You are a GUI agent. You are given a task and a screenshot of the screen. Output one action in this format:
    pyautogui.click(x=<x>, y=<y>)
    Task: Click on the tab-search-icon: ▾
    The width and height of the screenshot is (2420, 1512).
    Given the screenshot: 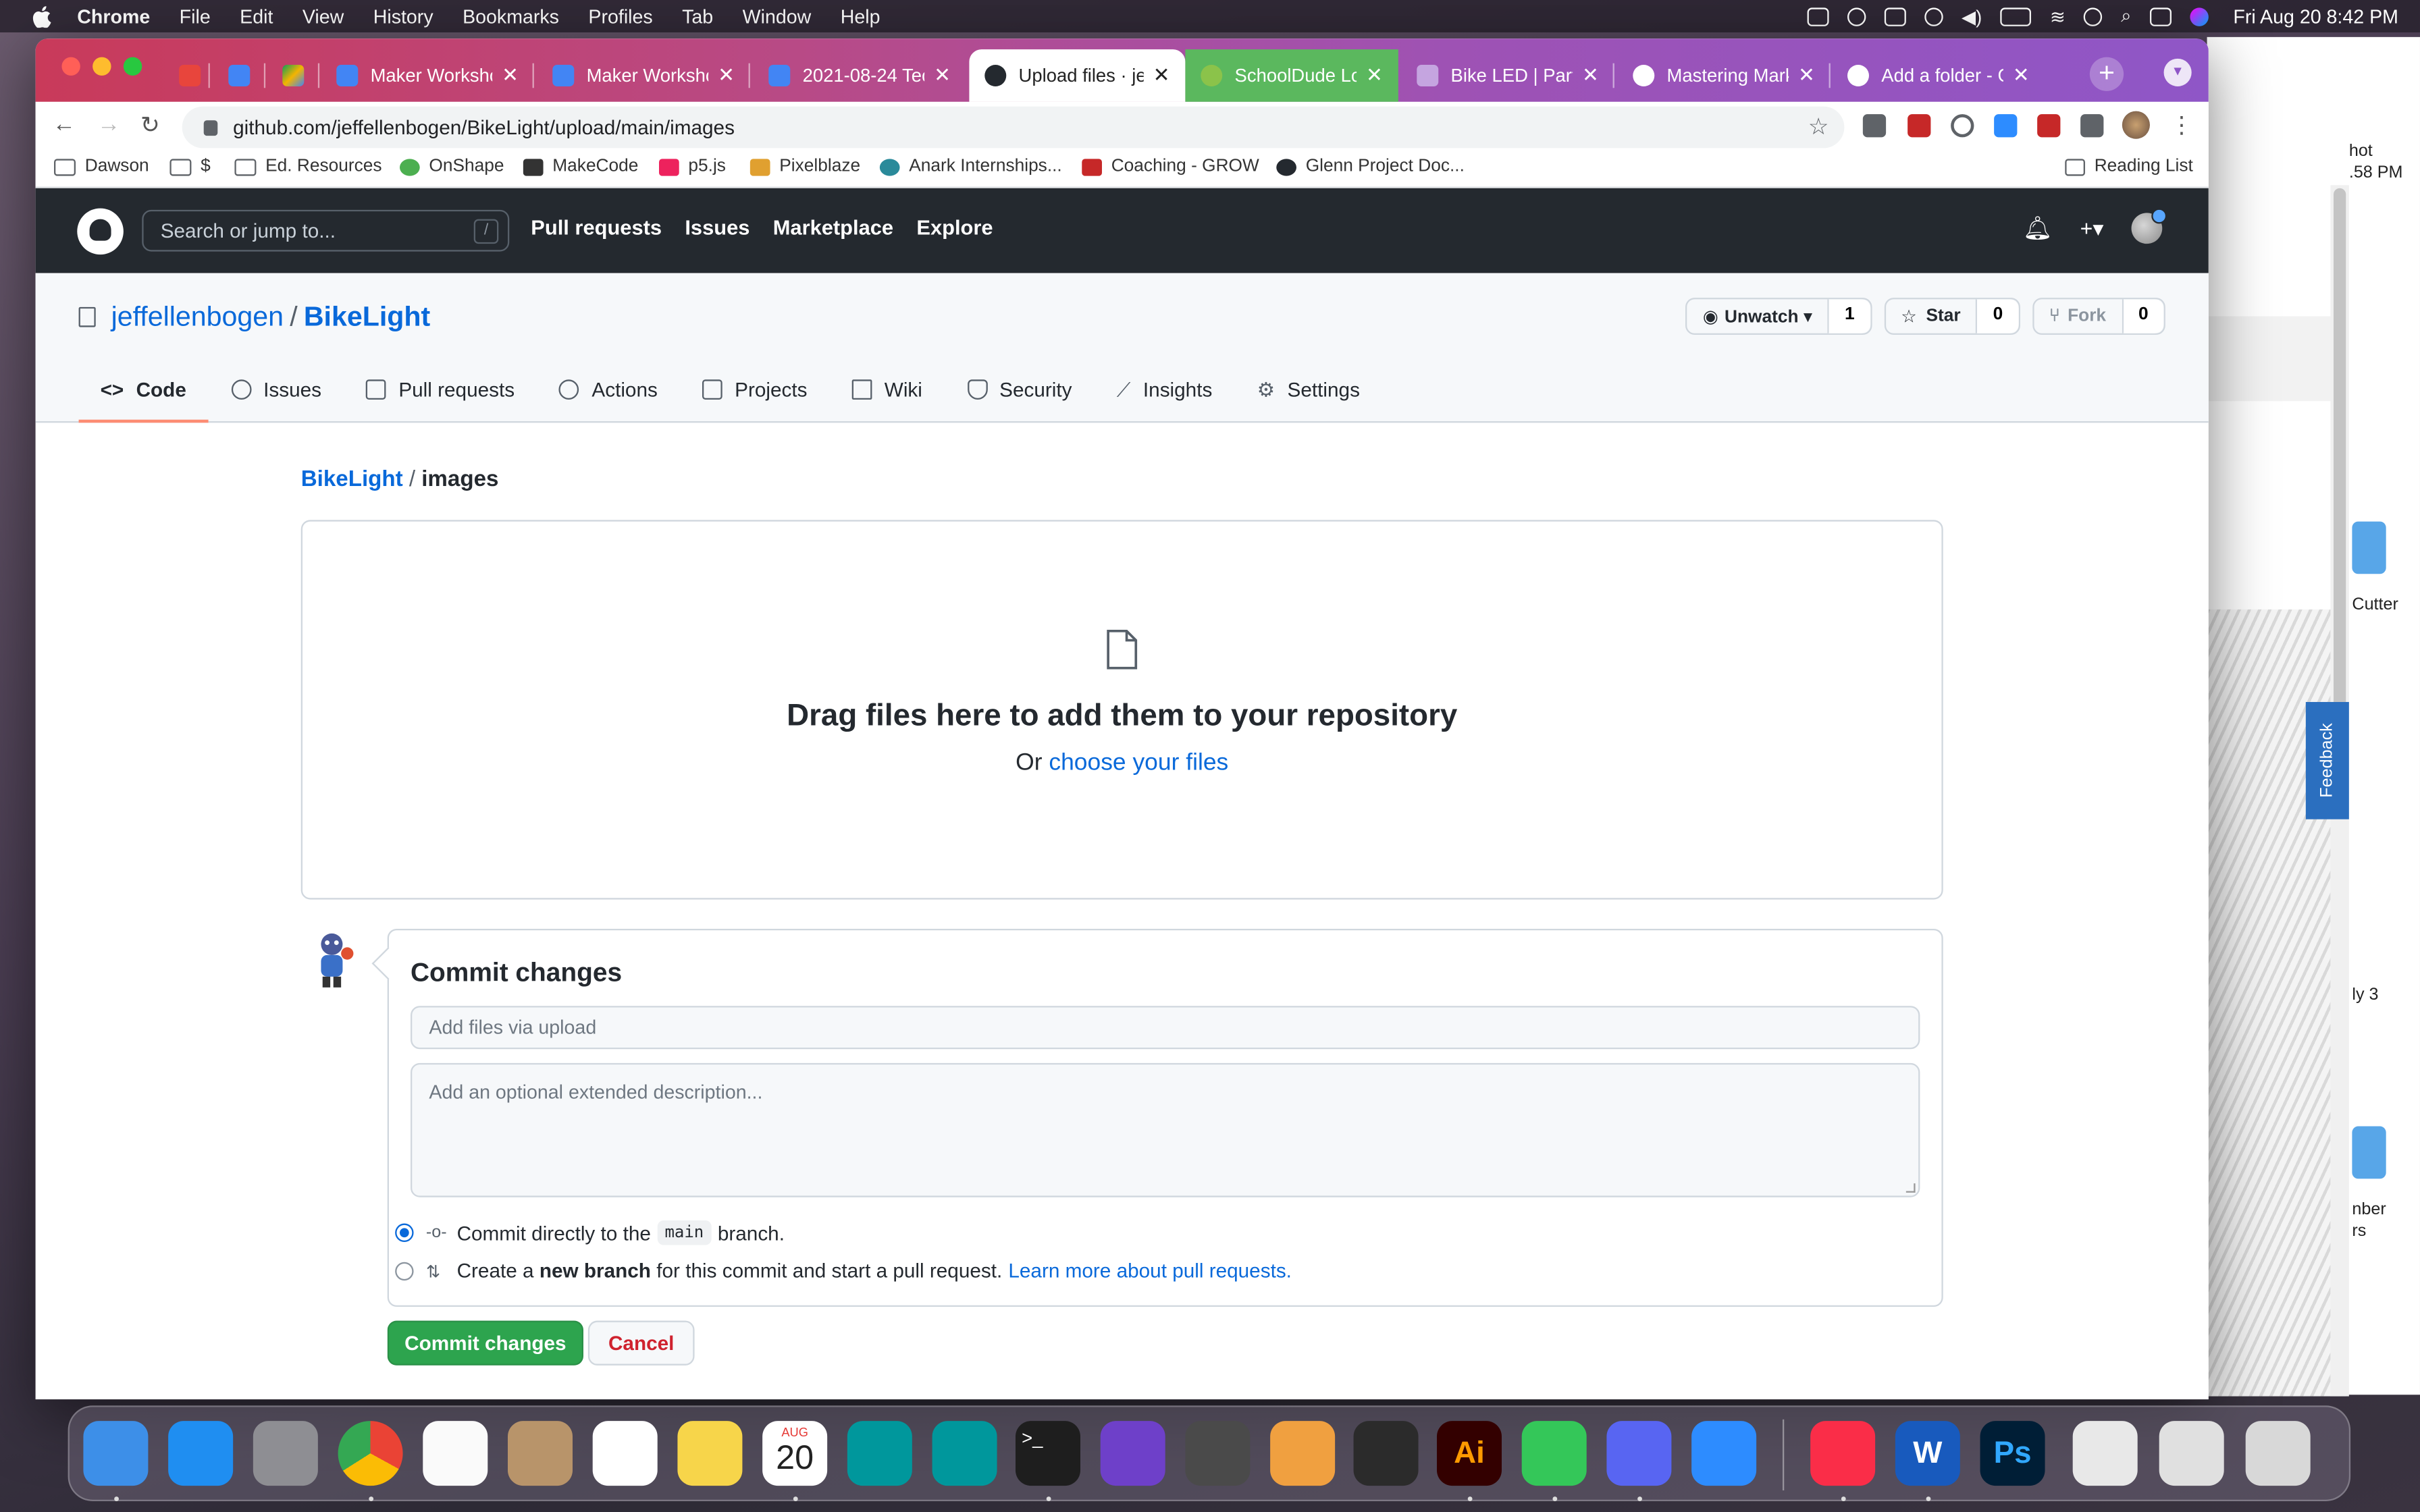 What is the action you would take?
    pyautogui.click(x=2177, y=72)
    